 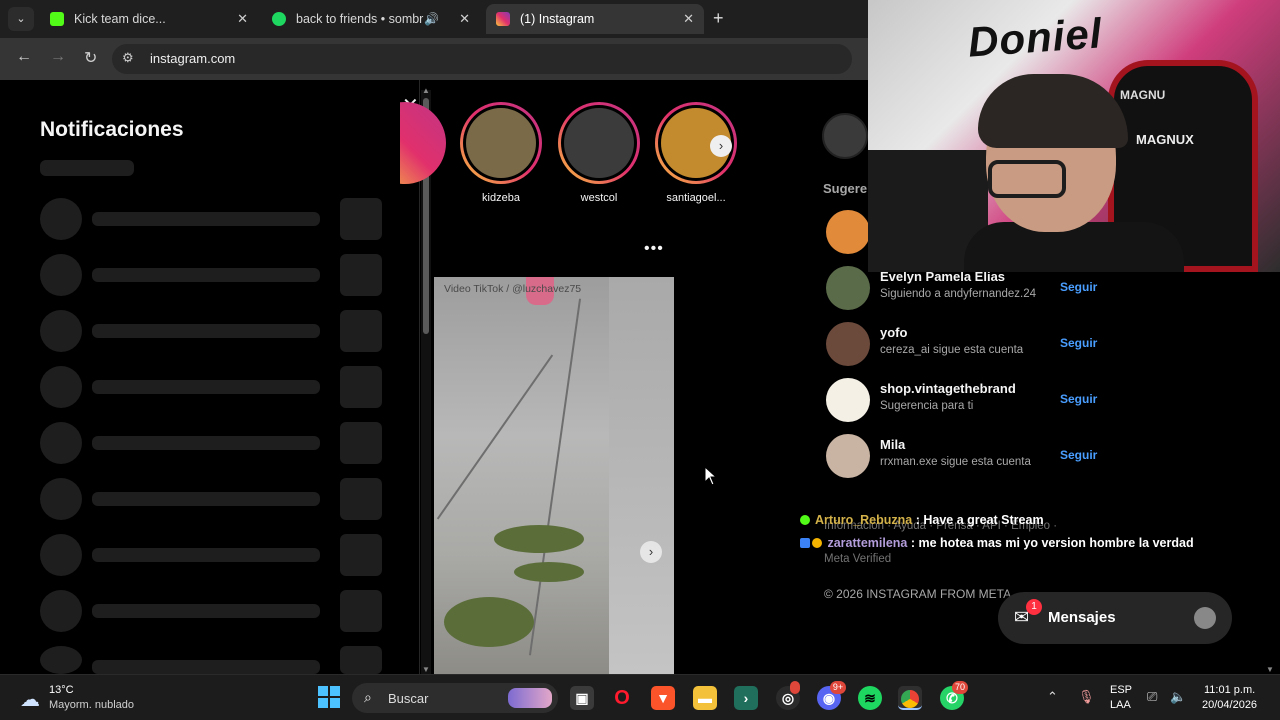 I want to click on chair-logo: MAGNUX, so click(x=1165, y=139).